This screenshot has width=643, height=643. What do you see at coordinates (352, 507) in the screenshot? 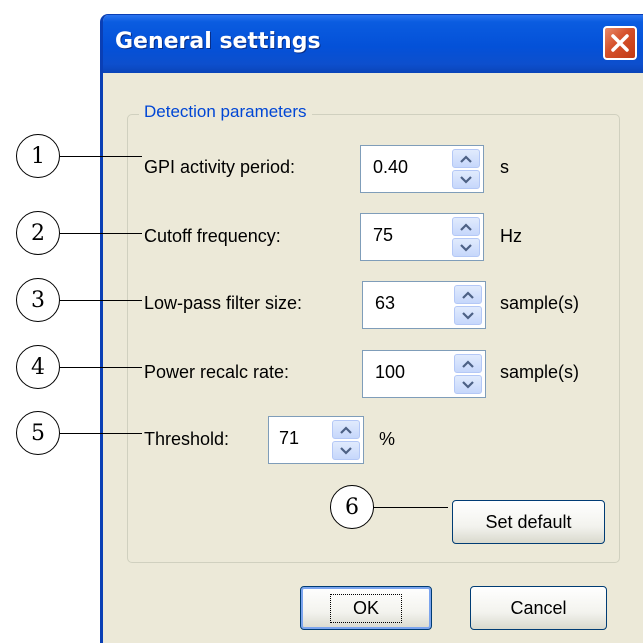
I see `callout-6: 6` at bounding box center [352, 507].